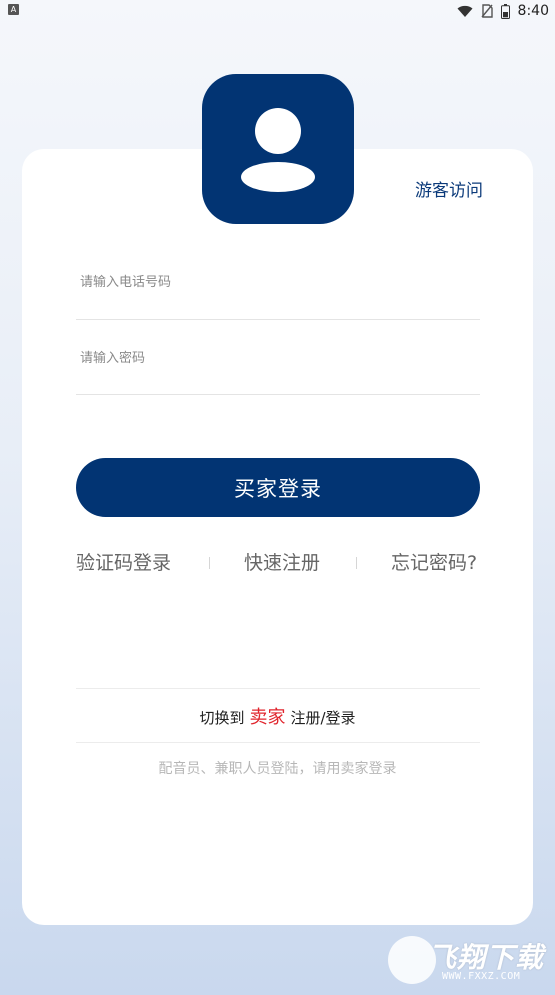 This screenshot has width=555, height=995. I want to click on buyer-login-button: 买家登录, so click(278, 487).